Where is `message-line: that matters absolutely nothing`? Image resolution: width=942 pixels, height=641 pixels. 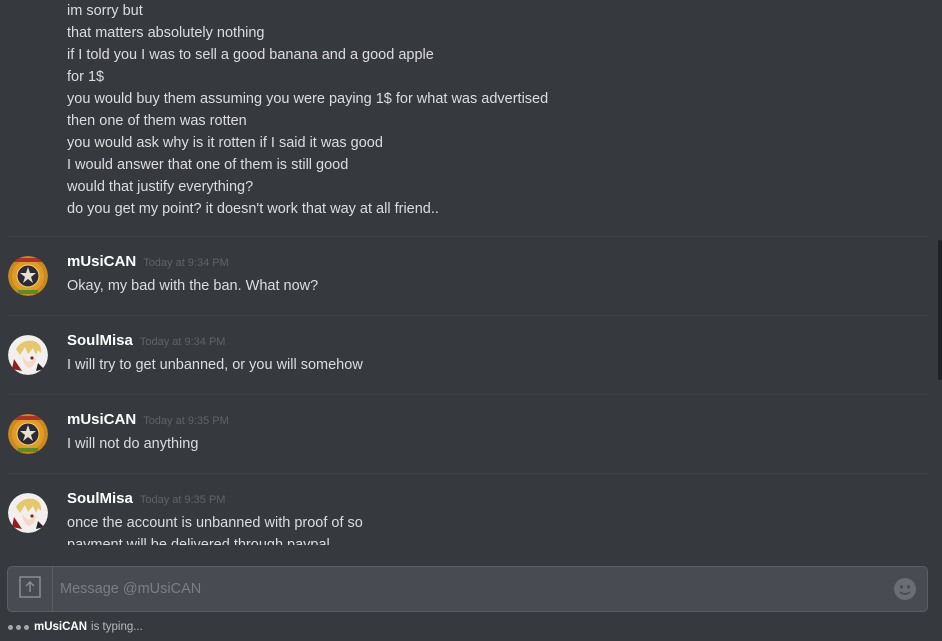
message-line: that matters absolutely nothing is located at coordinates (166, 33).